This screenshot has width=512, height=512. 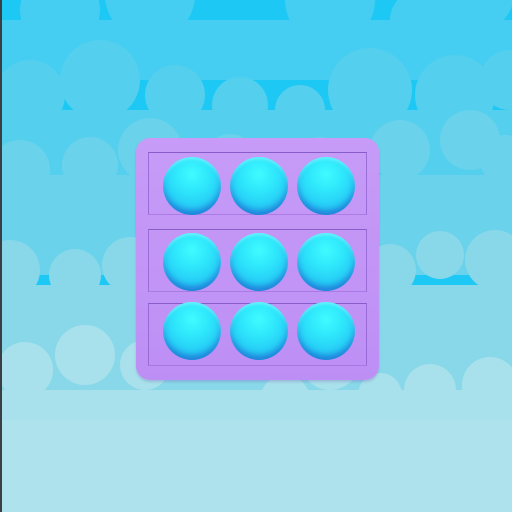 What do you see at coordinates (192, 331) in the screenshot?
I see `bubble-r3-c1` at bounding box center [192, 331].